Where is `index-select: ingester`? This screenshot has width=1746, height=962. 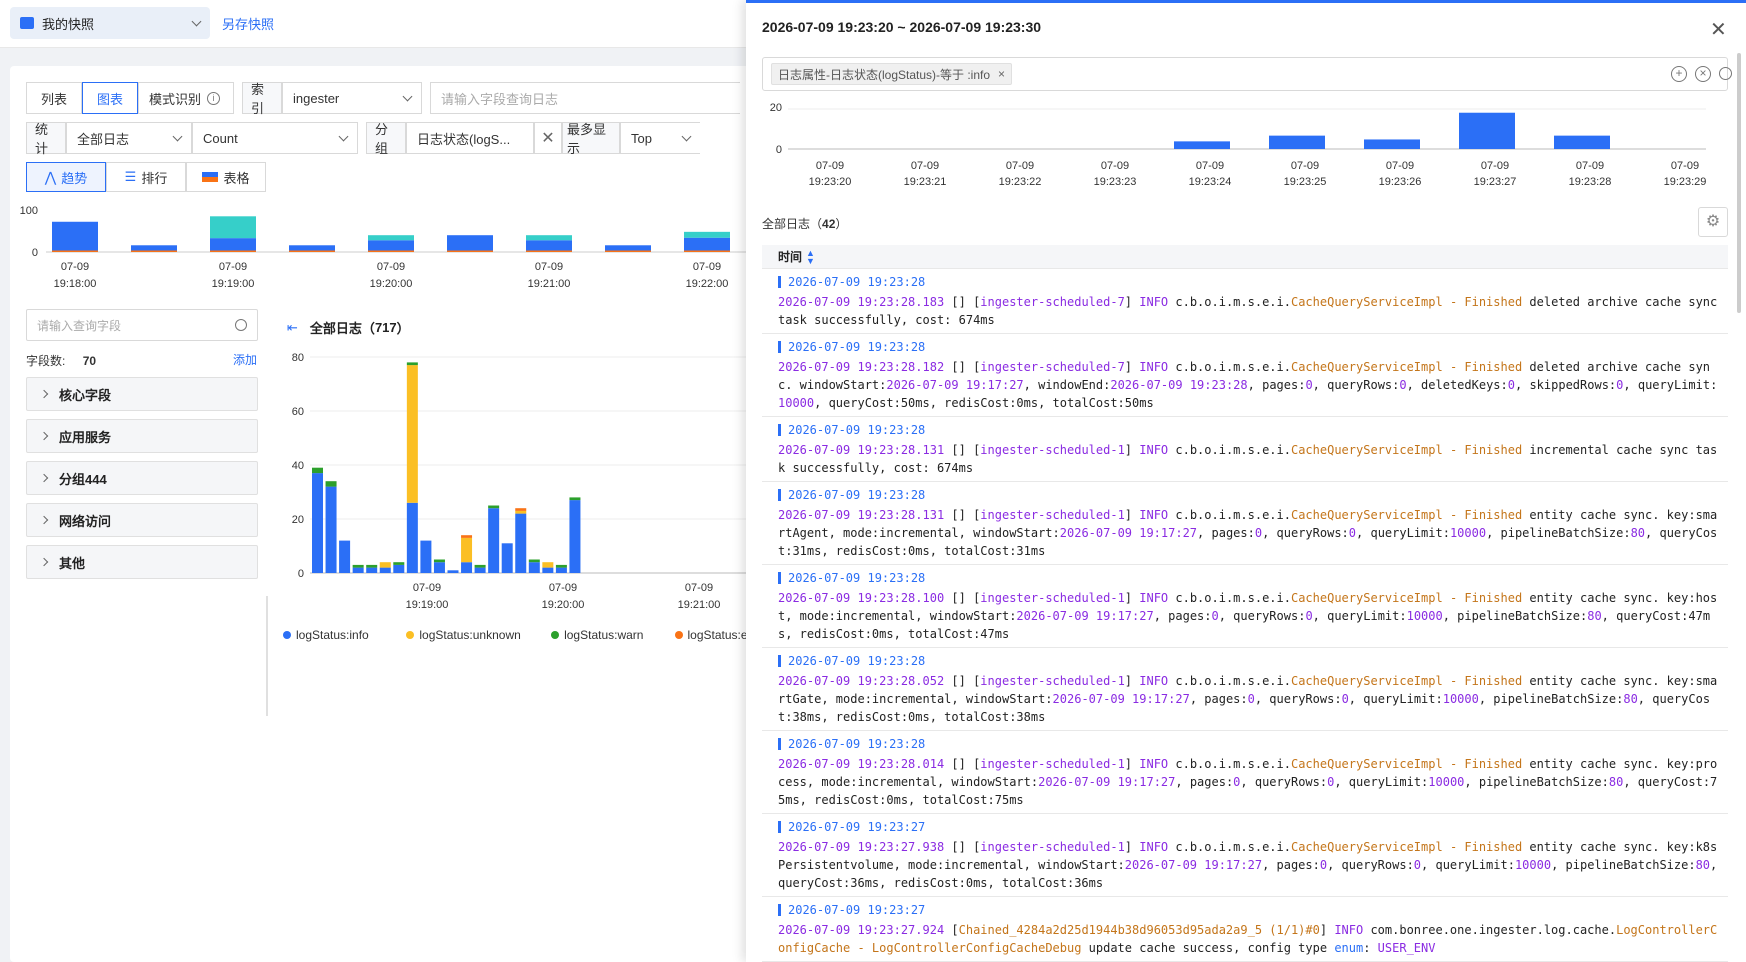
index-select: ingester is located at coordinates (352, 98).